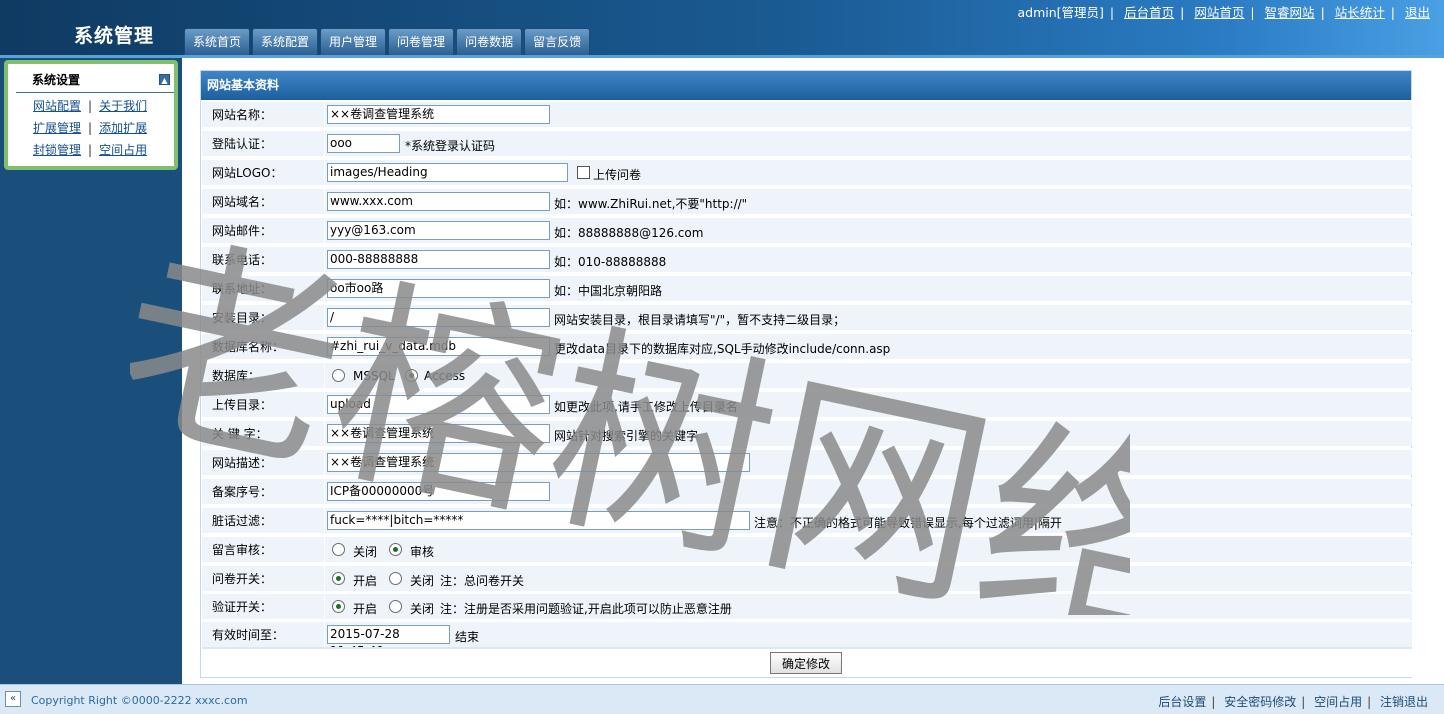 This screenshot has height=714, width=1444. I want to click on collapse-left-icon: «, so click(13, 699).